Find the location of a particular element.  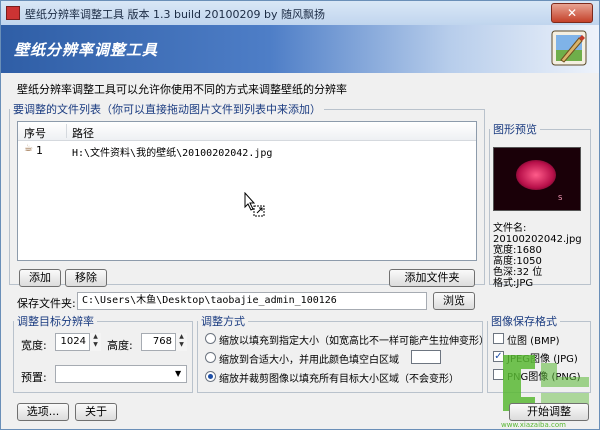

header-banner: 壁纸分辨率调整工具 is located at coordinates (300, 49).